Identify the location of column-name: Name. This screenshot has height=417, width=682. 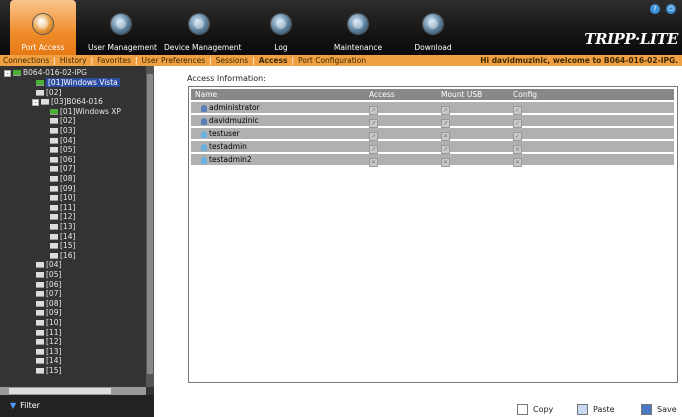
(206, 94).